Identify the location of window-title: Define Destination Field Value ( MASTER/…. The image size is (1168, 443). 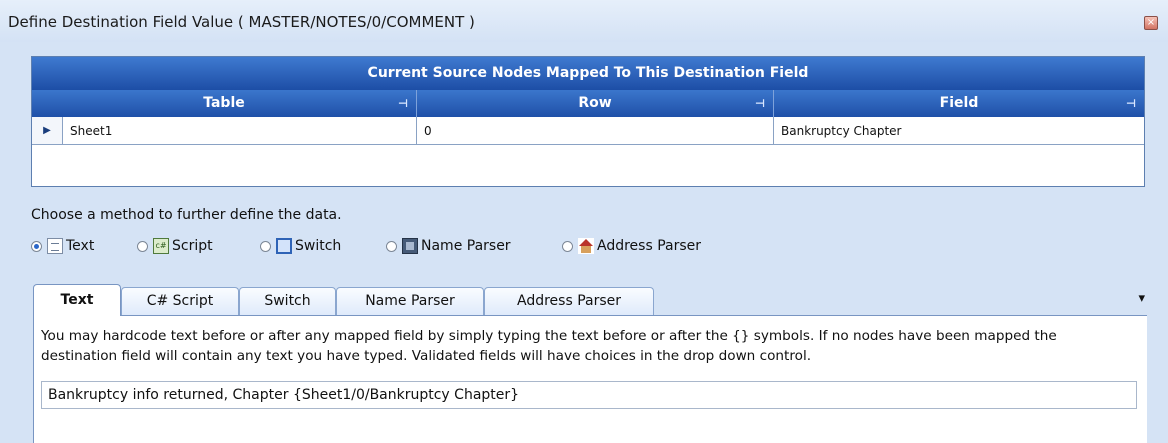
(241, 22).